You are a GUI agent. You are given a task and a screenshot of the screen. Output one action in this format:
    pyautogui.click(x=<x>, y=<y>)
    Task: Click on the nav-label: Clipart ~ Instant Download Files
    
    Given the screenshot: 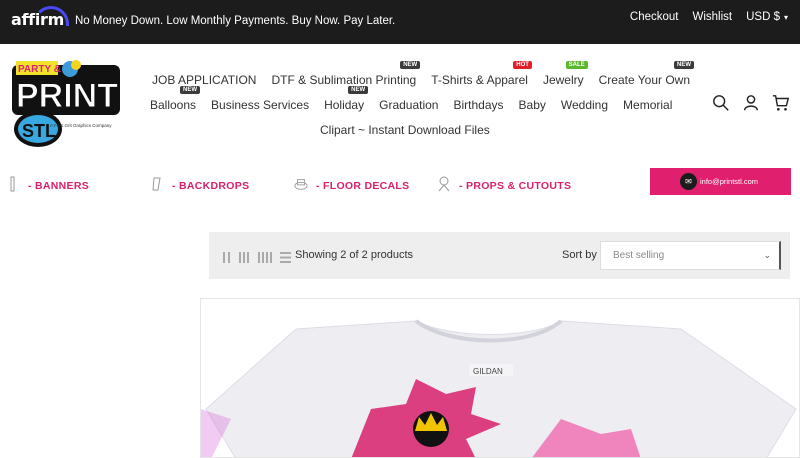 What is the action you would take?
    pyautogui.click(x=405, y=130)
    